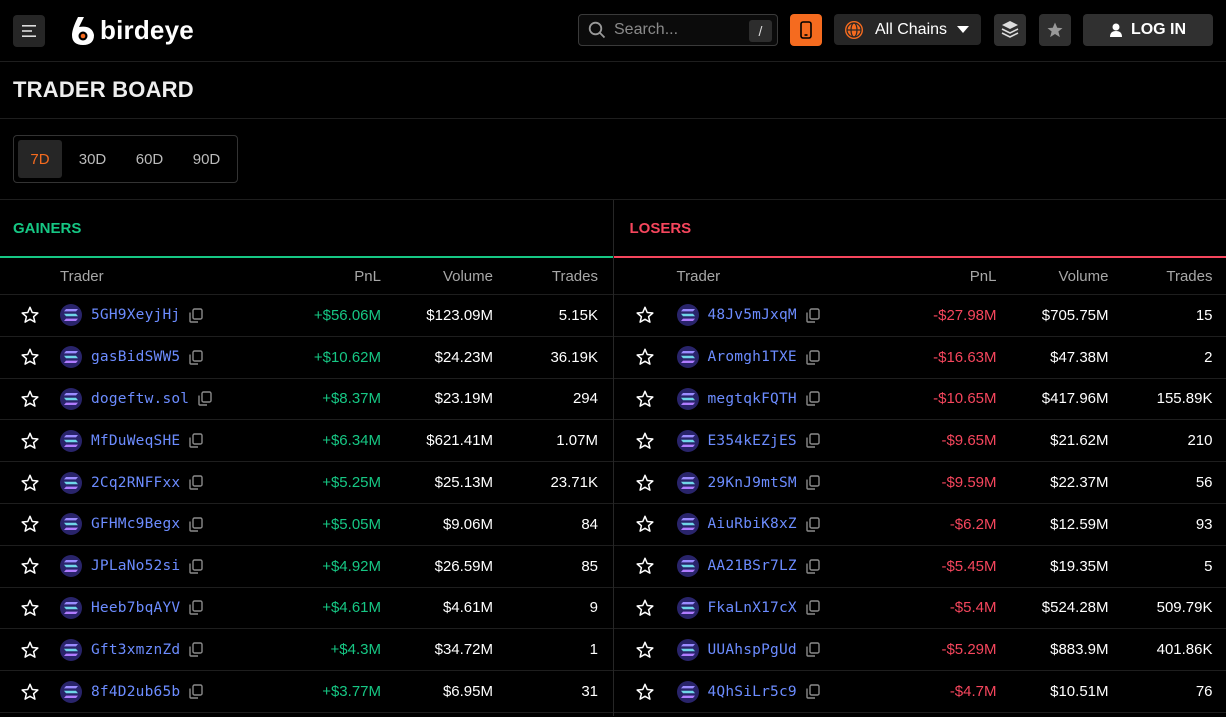 This screenshot has height=717, width=1226. I want to click on login-button: LOG IN, so click(1148, 30).